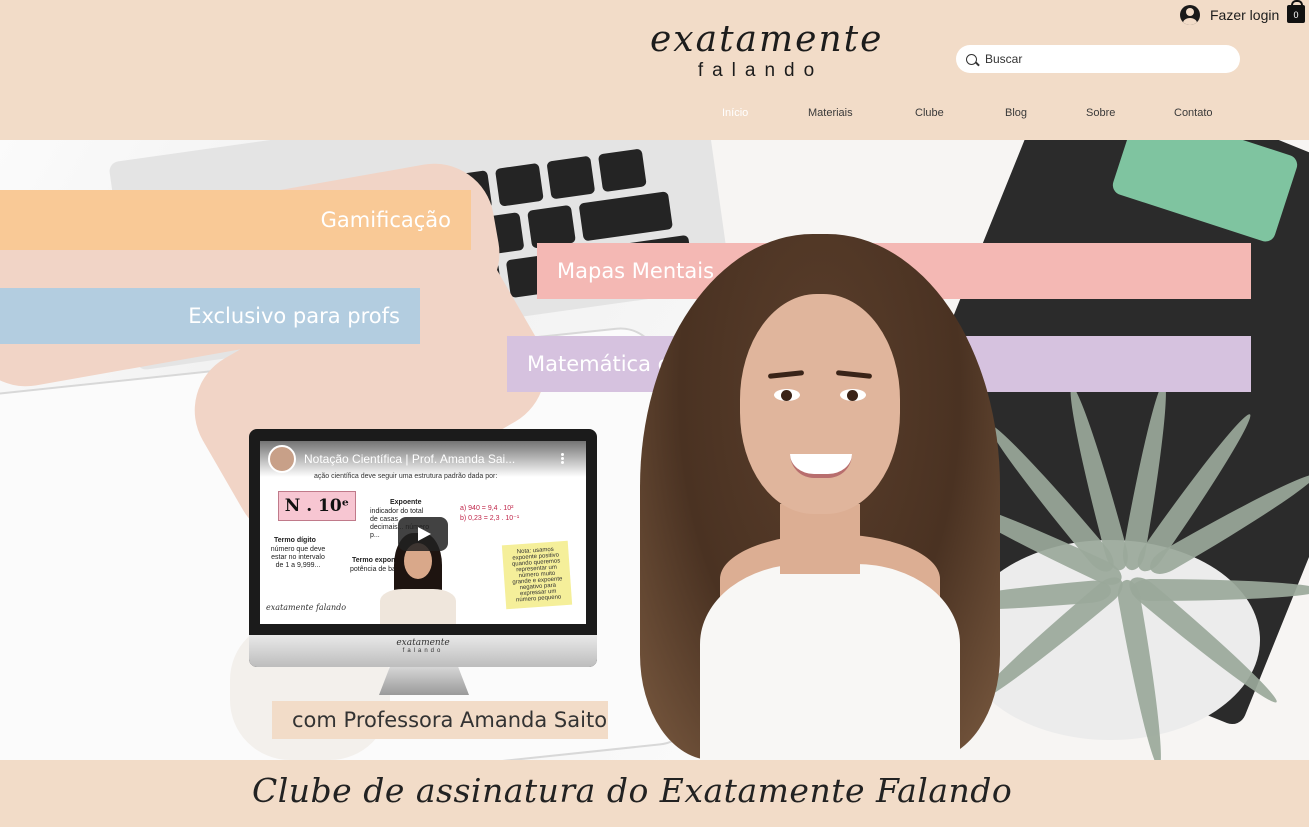 Image resolution: width=1309 pixels, height=827 pixels. I want to click on chin-sub: falando, so click(423, 651).